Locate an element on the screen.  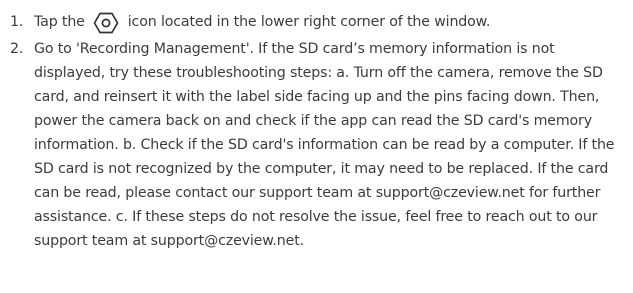
step-text-before-icon: Tap the is located at coordinates (59, 22).